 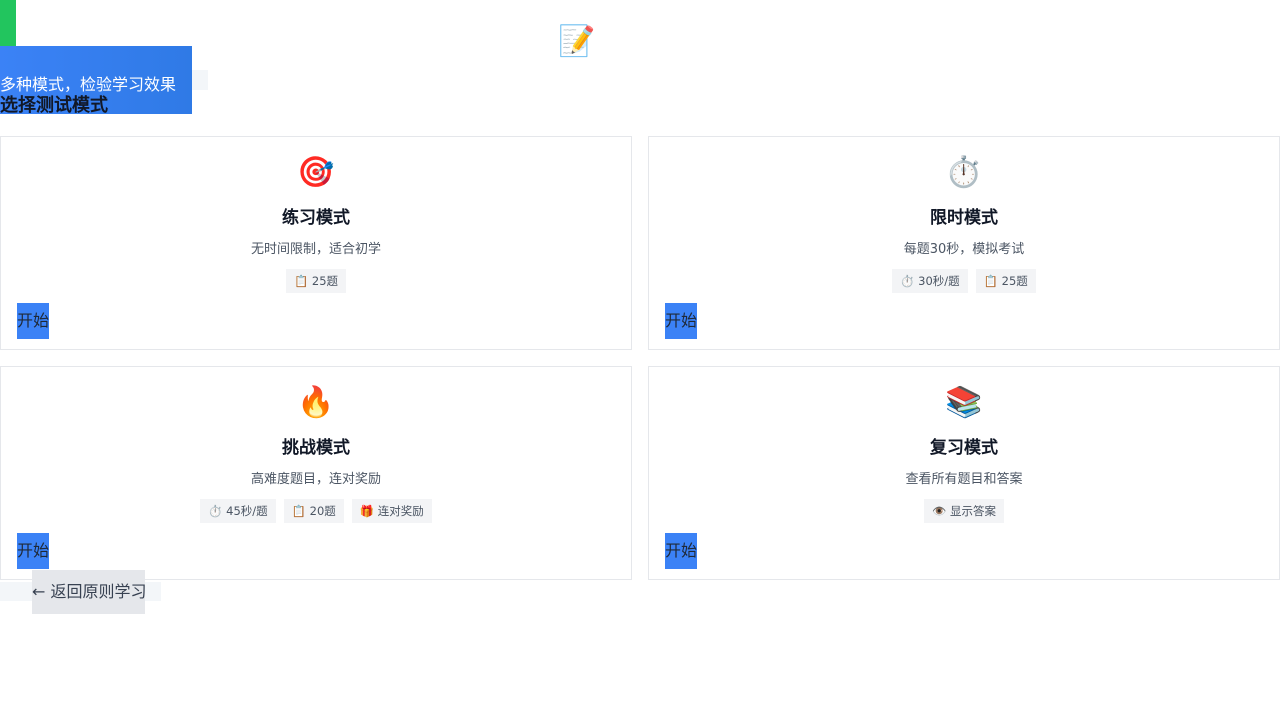 What do you see at coordinates (315, 479) in the screenshot?
I see `mode-description: 高难度题目，连对奖励` at bounding box center [315, 479].